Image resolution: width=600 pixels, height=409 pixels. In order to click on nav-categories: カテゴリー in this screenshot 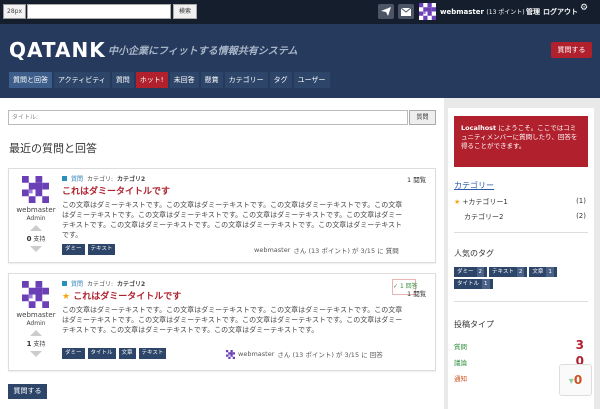, I will do `click(246, 80)`.